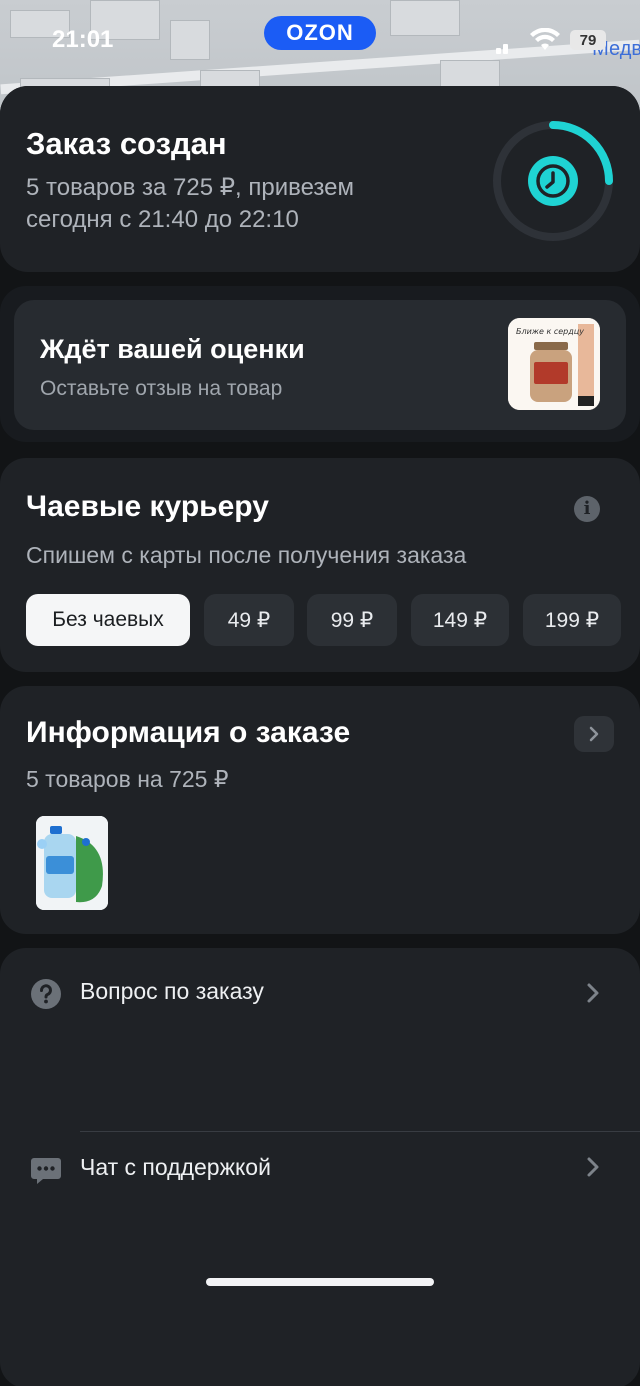 The width and height of the screenshot is (640, 1386). What do you see at coordinates (320, 993) in the screenshot?
I see `order-question-row: Вопрос по заказу` at bounding box center [320, 993].